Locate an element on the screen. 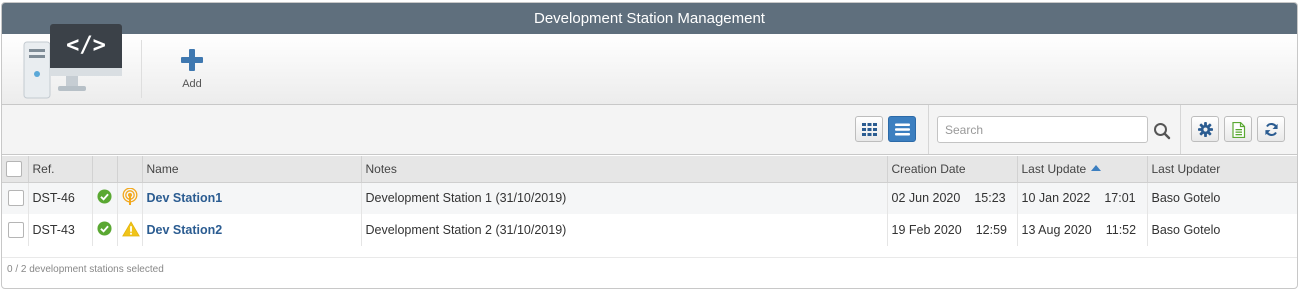  refresh-button is located at coordinates (1271, 129).